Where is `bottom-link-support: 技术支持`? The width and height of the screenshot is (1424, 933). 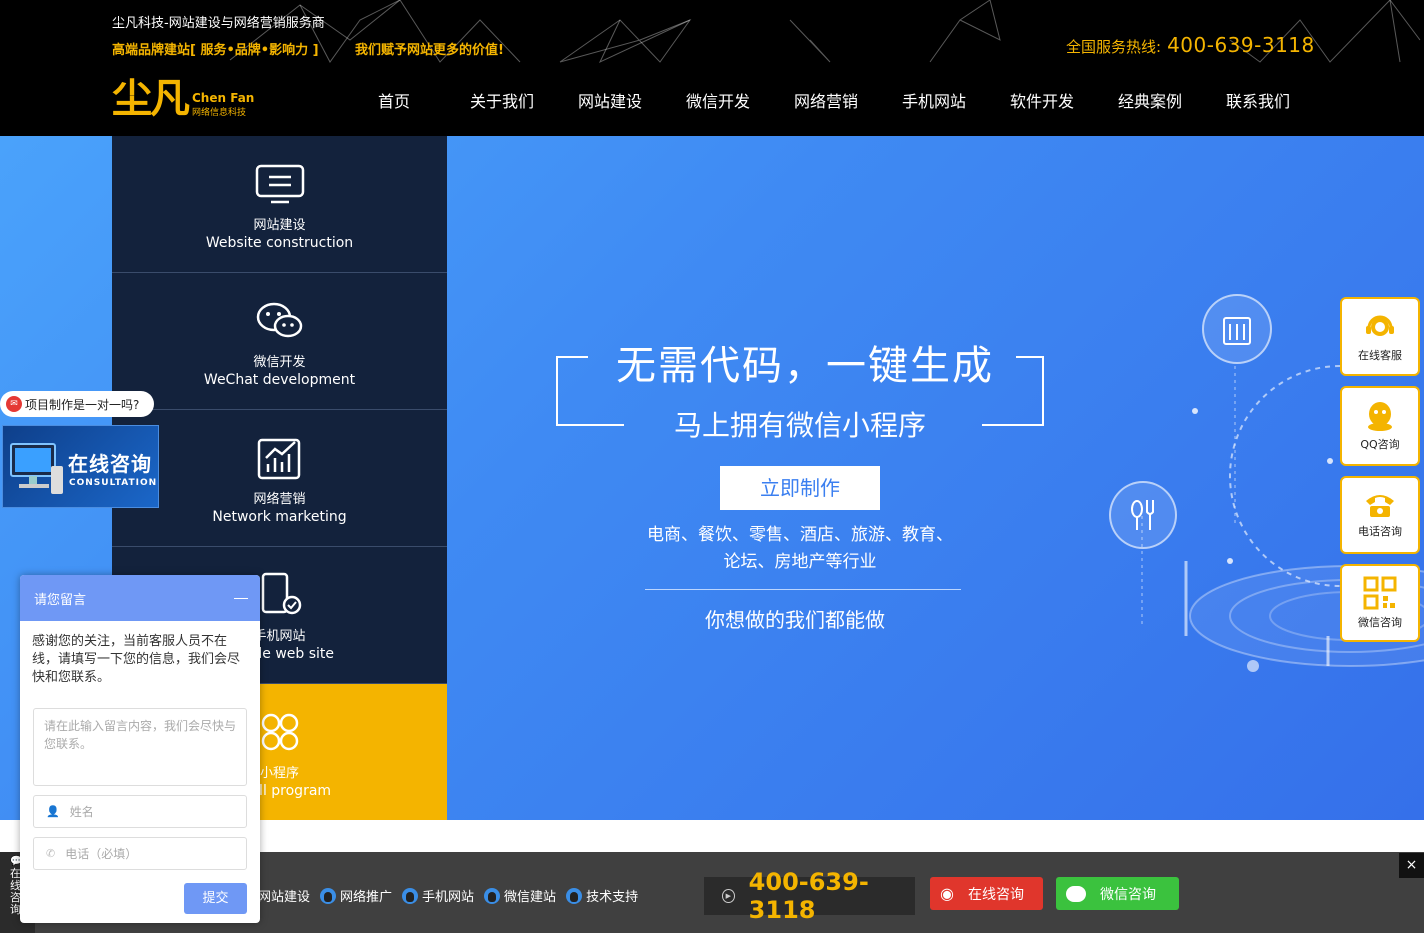 bottom-link-support: 技术支持 is located at coordinates (602, 895).